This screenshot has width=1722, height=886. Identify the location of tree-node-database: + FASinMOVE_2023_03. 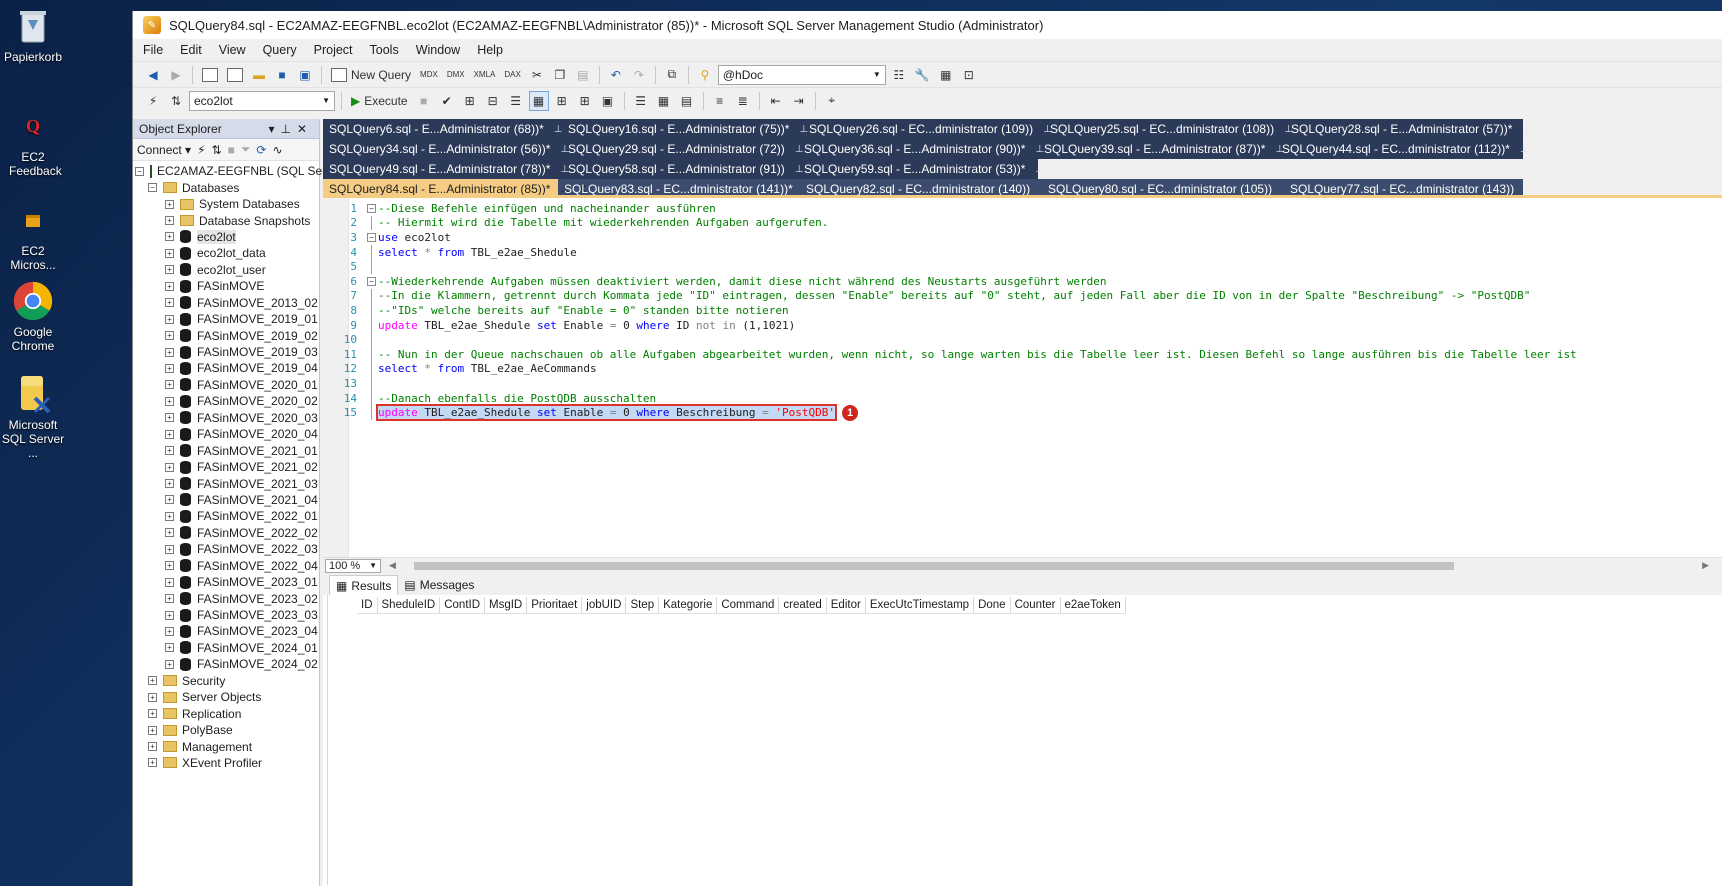
(226, 615).